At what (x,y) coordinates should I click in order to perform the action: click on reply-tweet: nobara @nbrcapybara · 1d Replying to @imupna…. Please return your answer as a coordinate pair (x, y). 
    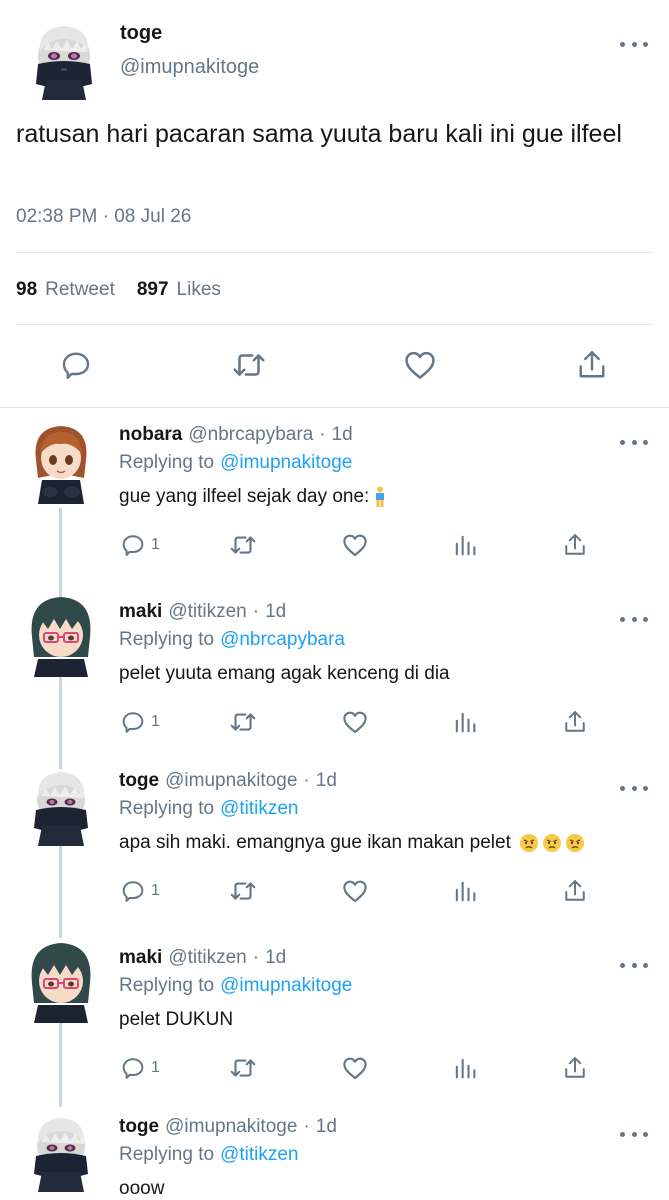
    Looking at the image, I should click on (334, 494).